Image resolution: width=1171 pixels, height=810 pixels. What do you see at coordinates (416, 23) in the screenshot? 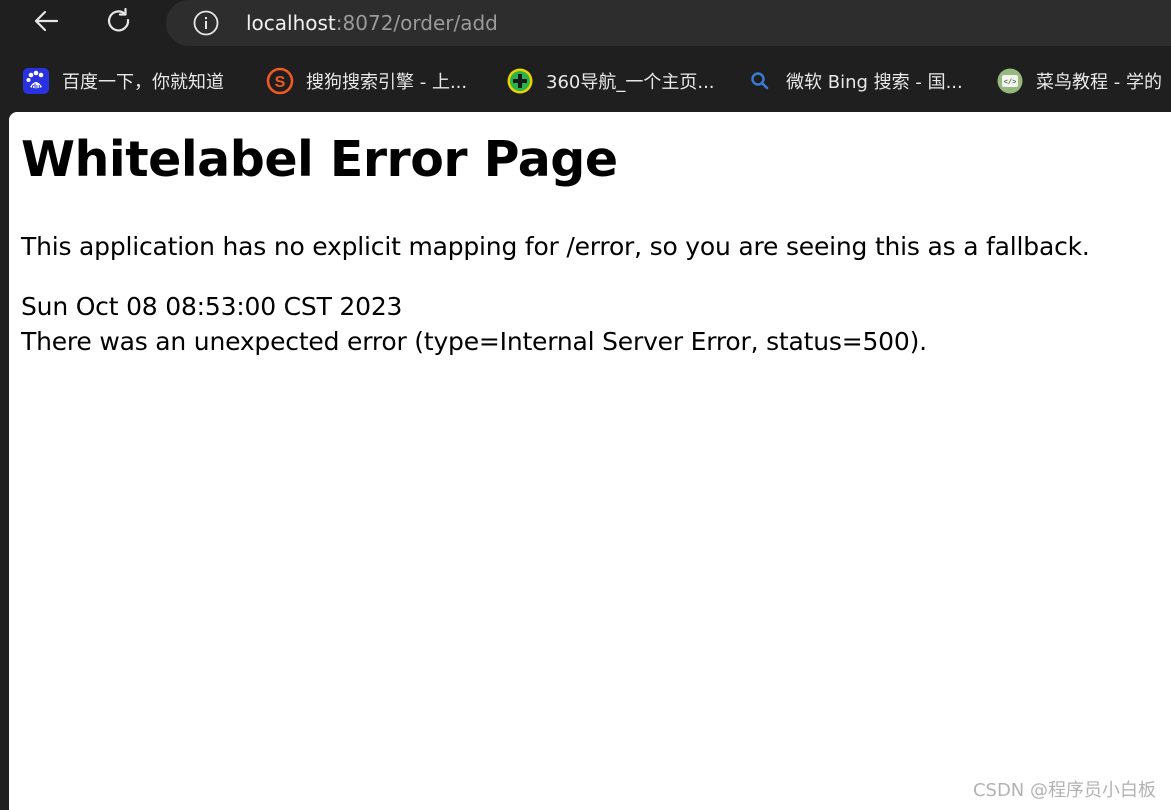
I see `url-path: :8072/order/add` at bounding box center [416, 23].